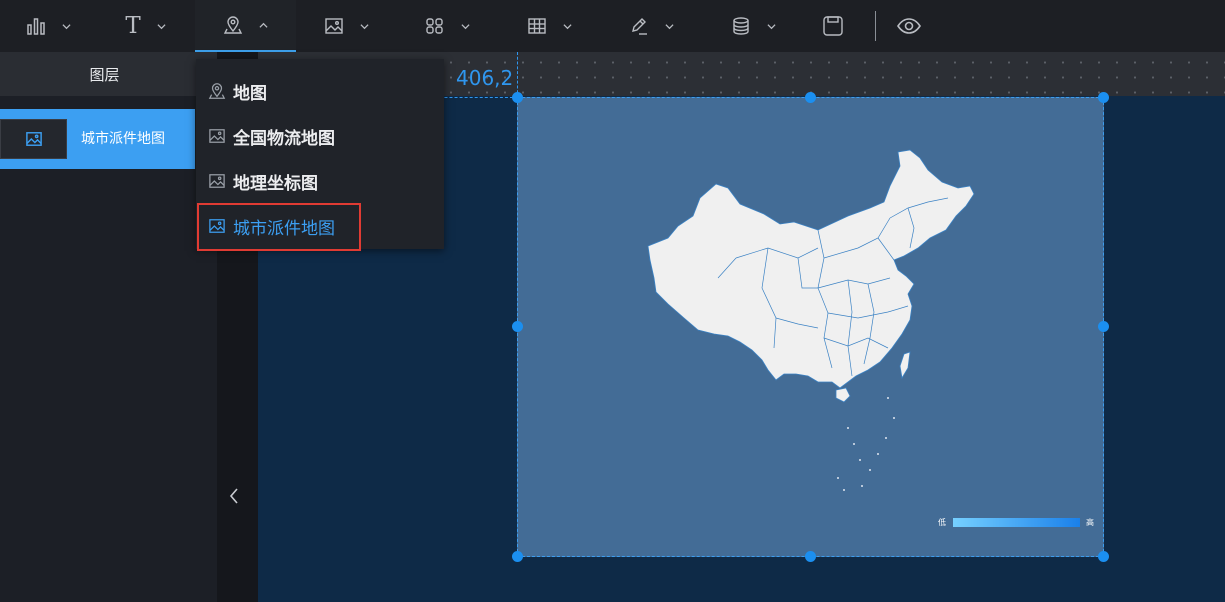 The width and height of the screenshot is (1225, 602). I want to click on components-menu-button, so click(447, 26).